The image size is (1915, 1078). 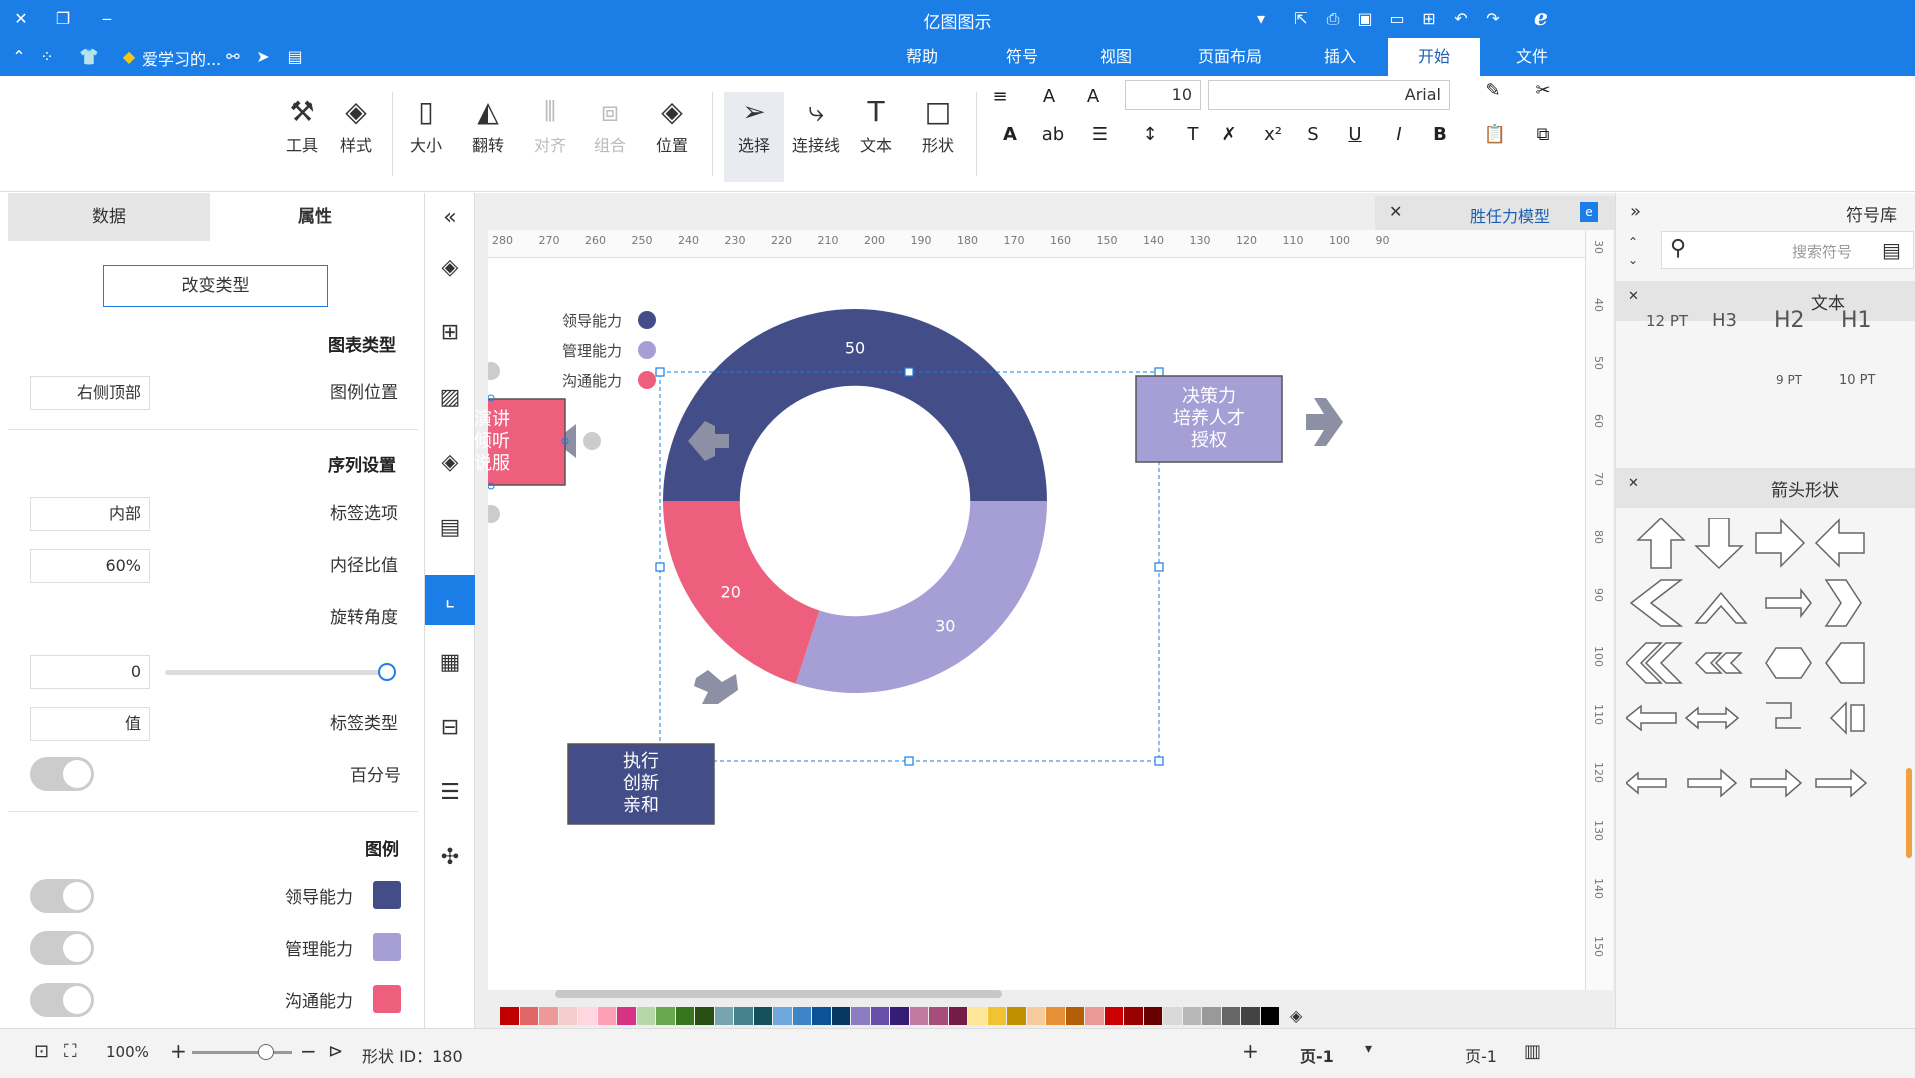 What do you see at coordinates (89, 57) in the screenshot?
I see `shirt-icon: 👕` at bounding box center [89, 57].